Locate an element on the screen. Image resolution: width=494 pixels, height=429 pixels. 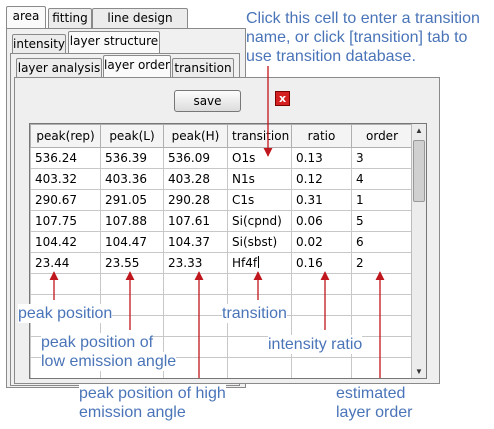
cell-order: 6 is located at coordinates (382, 242).